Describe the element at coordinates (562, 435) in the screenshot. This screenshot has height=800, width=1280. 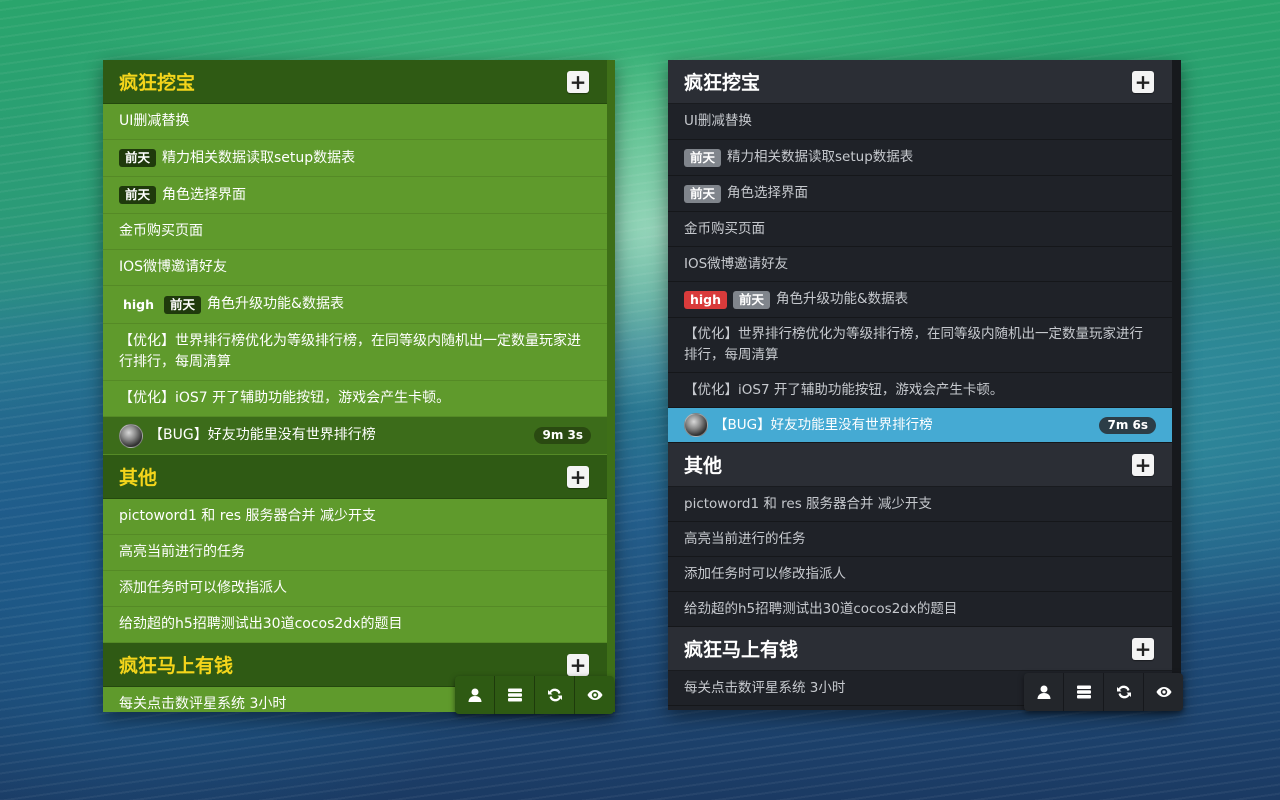
I see `timer-badge: 9m 3s` at that location.